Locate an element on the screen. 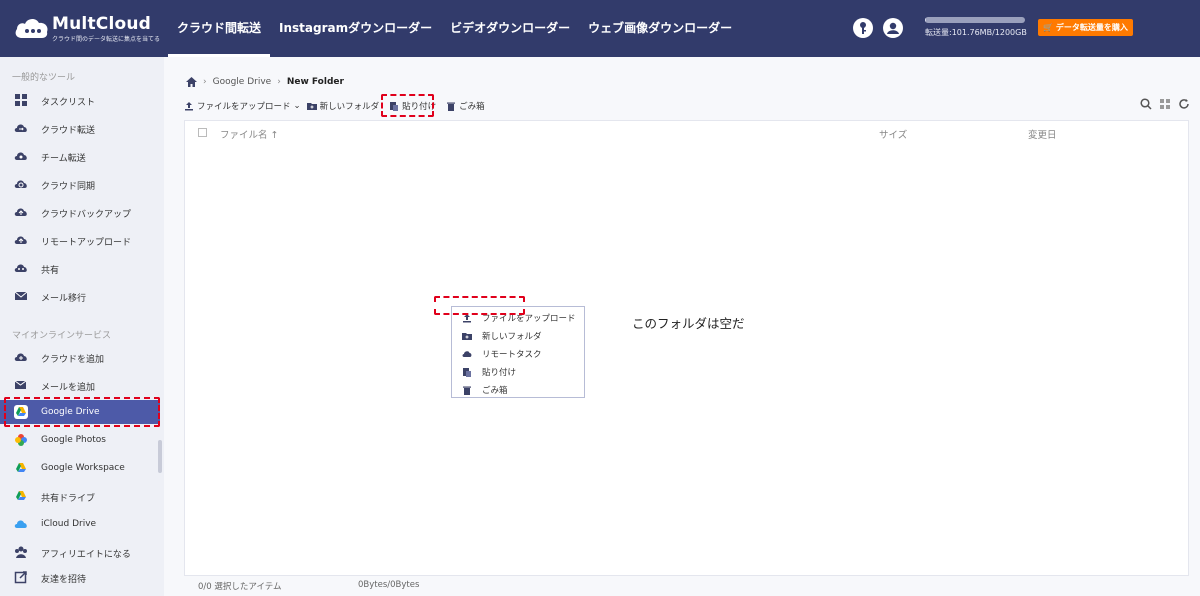 This screenshot has height=596, width=1200. remote-upload-icon is located at coordinates (20, 240).